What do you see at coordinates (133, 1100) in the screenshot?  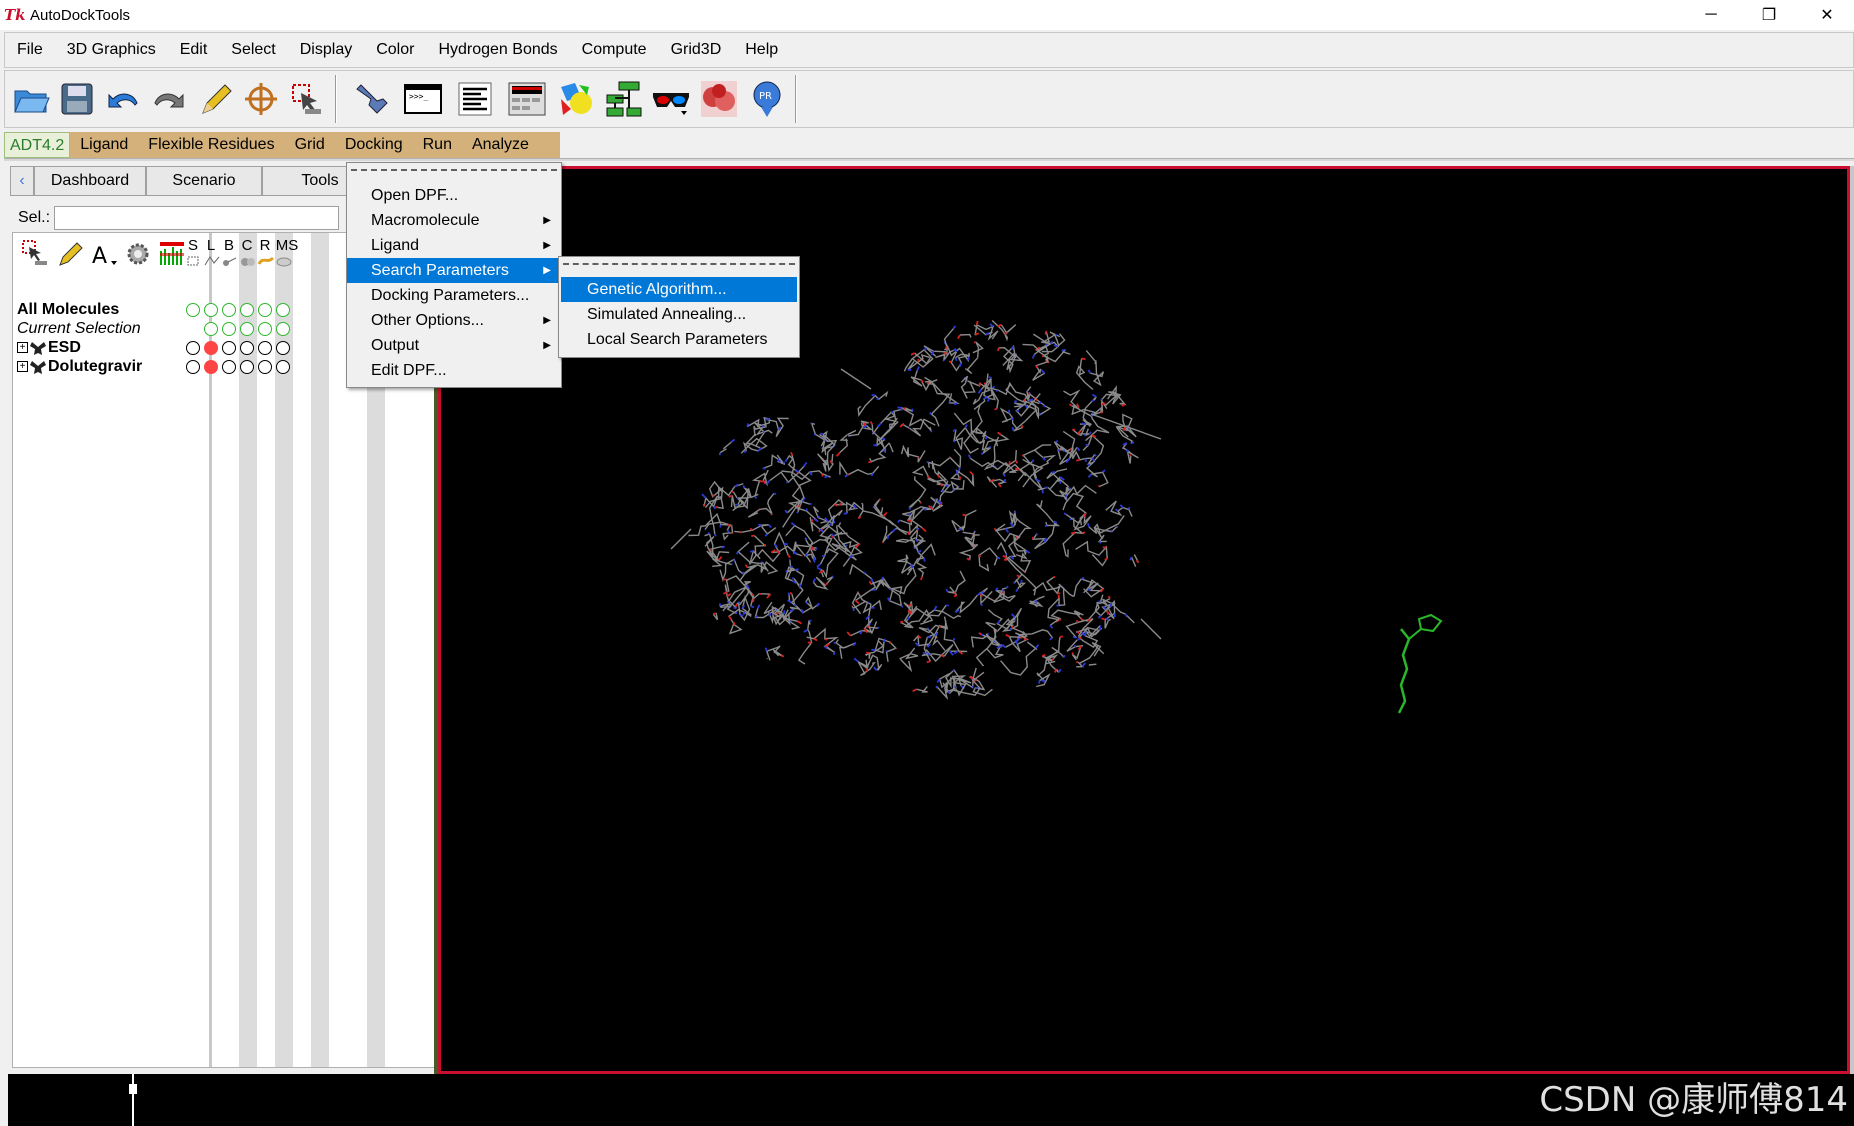 I see `frame-slider` at bounding box center [133, 1100].